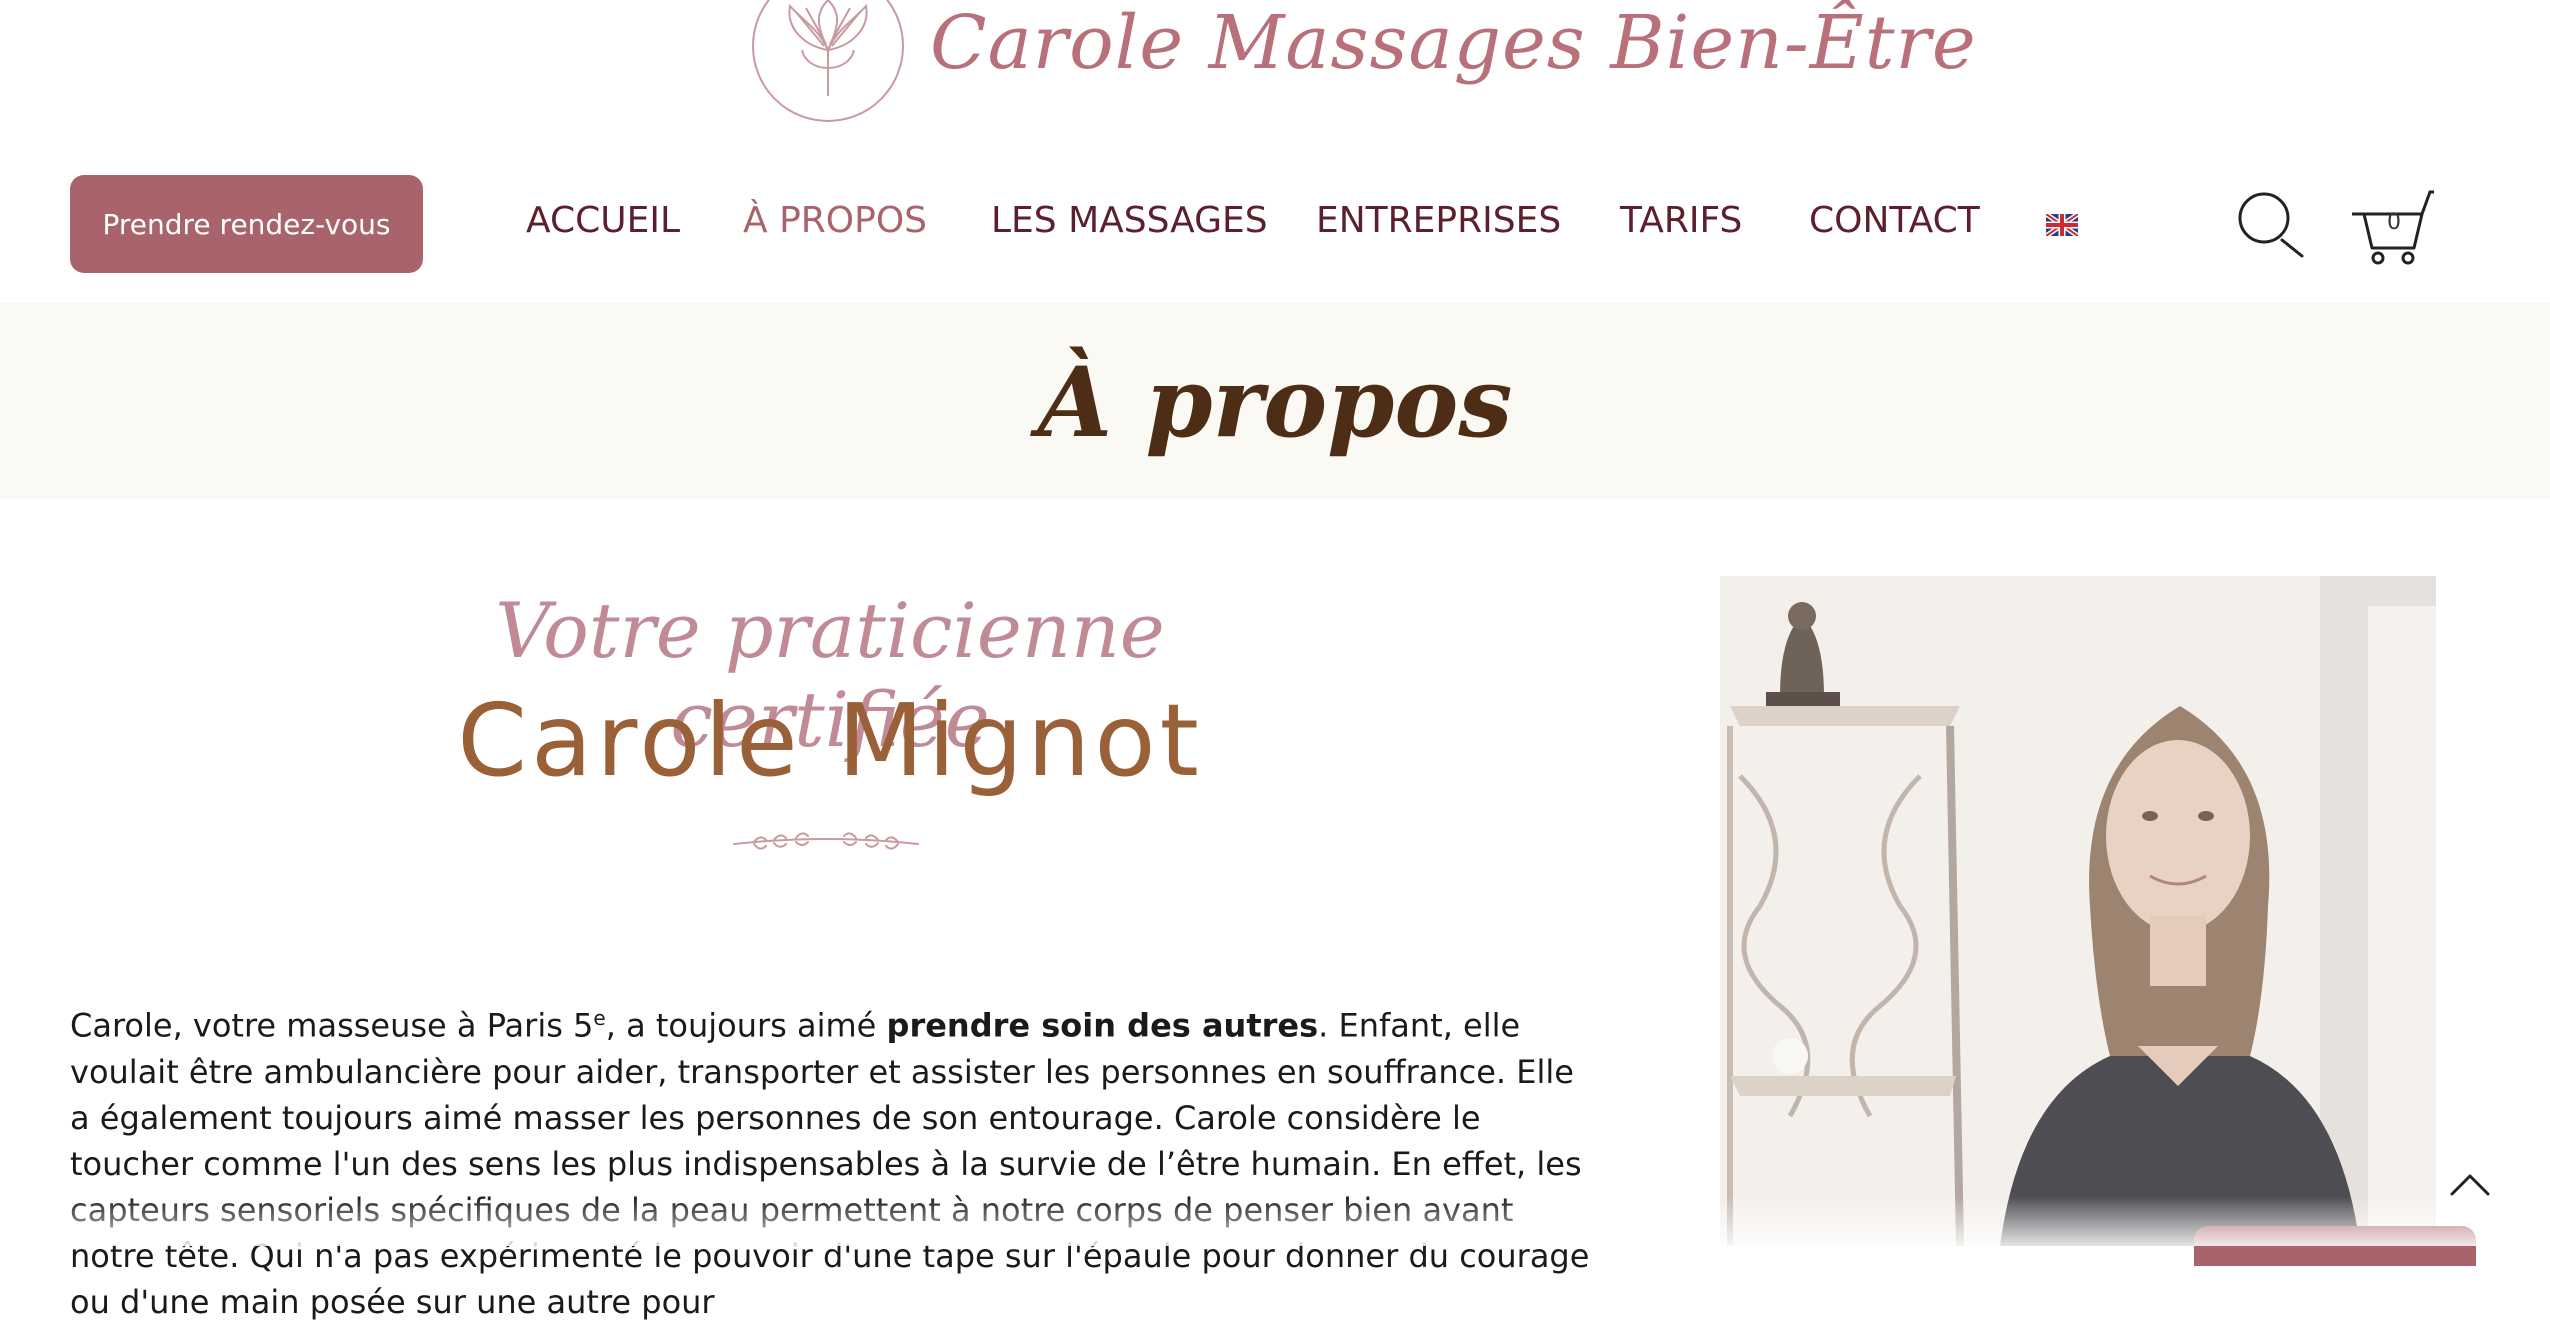 The image size is (2550, 1325). What do you see at coordinates (2335, 1246) in the screenshot?
I see `floating-action-button` at bounding box center [2335, 1246].